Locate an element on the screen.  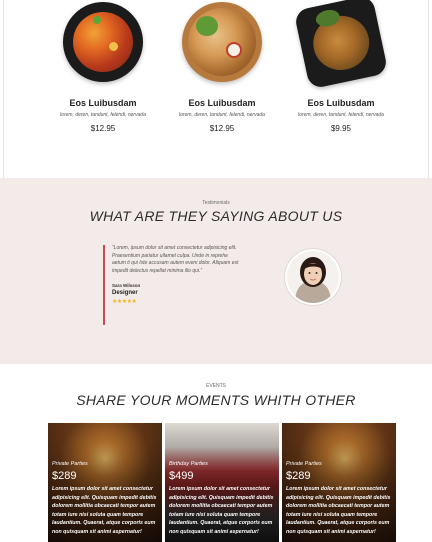
section-title: WHAT ARE THEY SAYING ABOUT US is located at coordinates (216, 216).